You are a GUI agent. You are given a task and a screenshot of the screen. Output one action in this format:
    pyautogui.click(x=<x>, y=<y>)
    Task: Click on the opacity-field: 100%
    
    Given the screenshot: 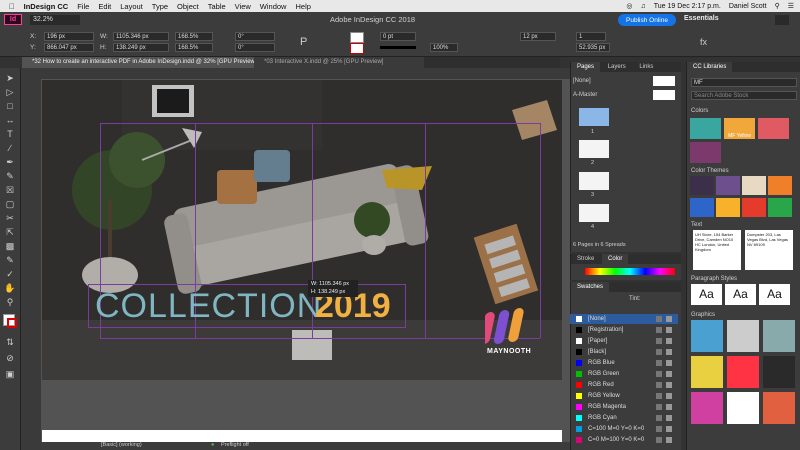 What is the action you would take?
    pyautogui.click(x=444, y=47)
    